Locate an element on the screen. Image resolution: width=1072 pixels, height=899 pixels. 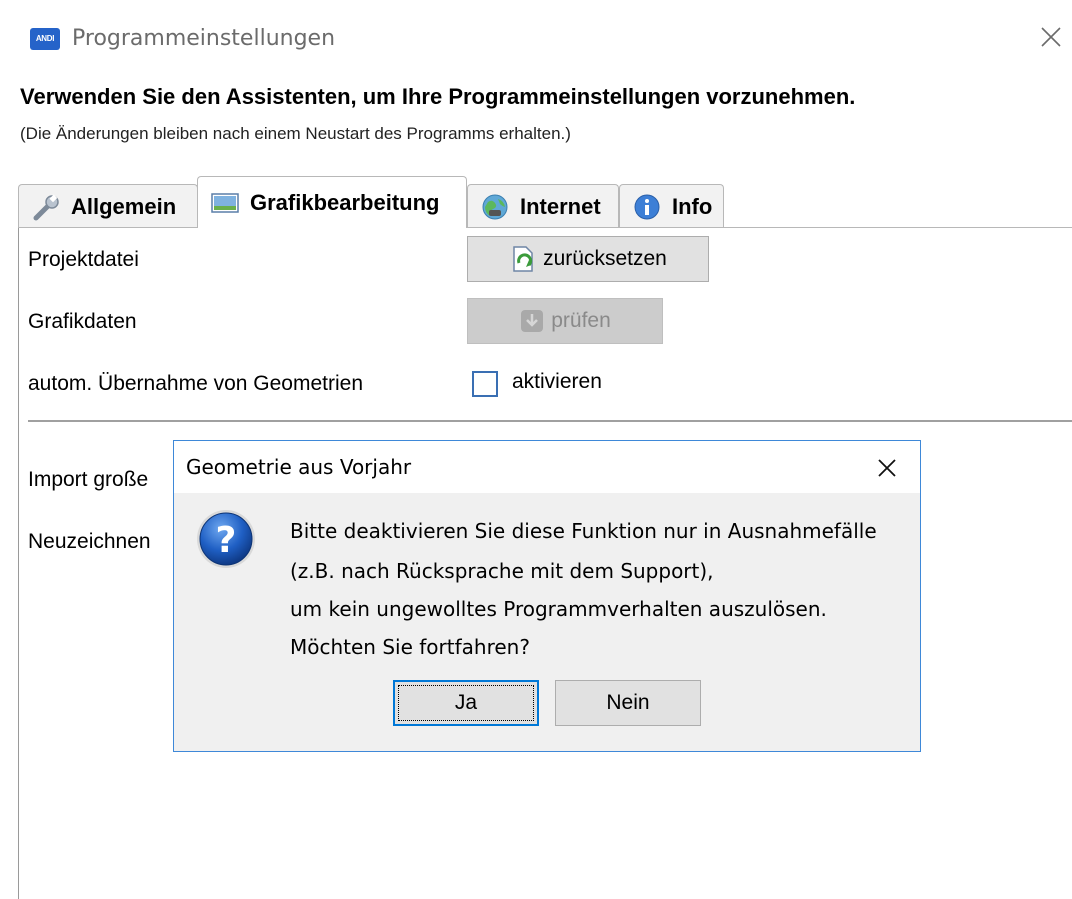
auto-adopt-checkbox-label: aktivieren is located at coordinates (557, 382).